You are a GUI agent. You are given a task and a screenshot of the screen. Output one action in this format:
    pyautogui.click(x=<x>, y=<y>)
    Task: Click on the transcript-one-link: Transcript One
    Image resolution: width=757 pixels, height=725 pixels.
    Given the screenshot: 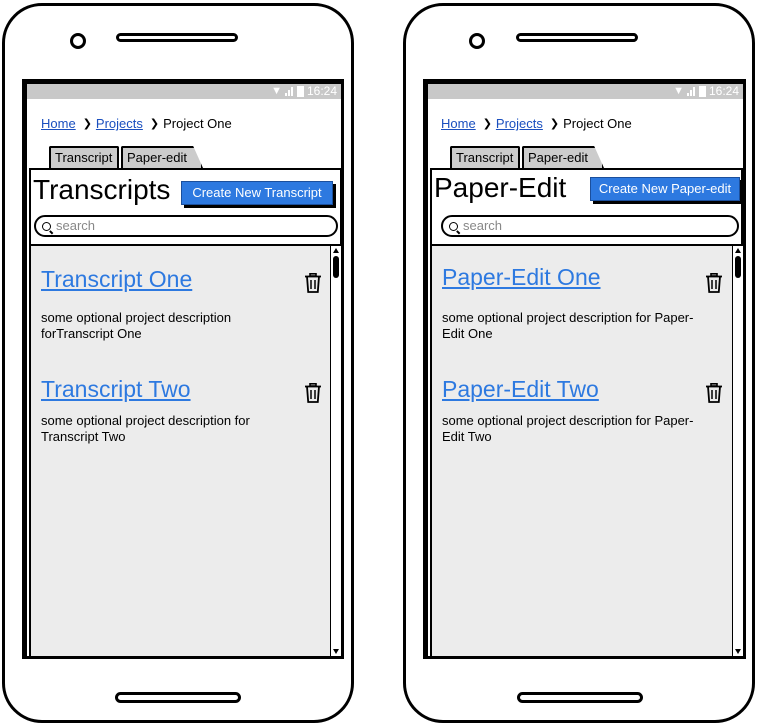 What is the action you would take?
    pyautogui.click(x=116, y=279)
    